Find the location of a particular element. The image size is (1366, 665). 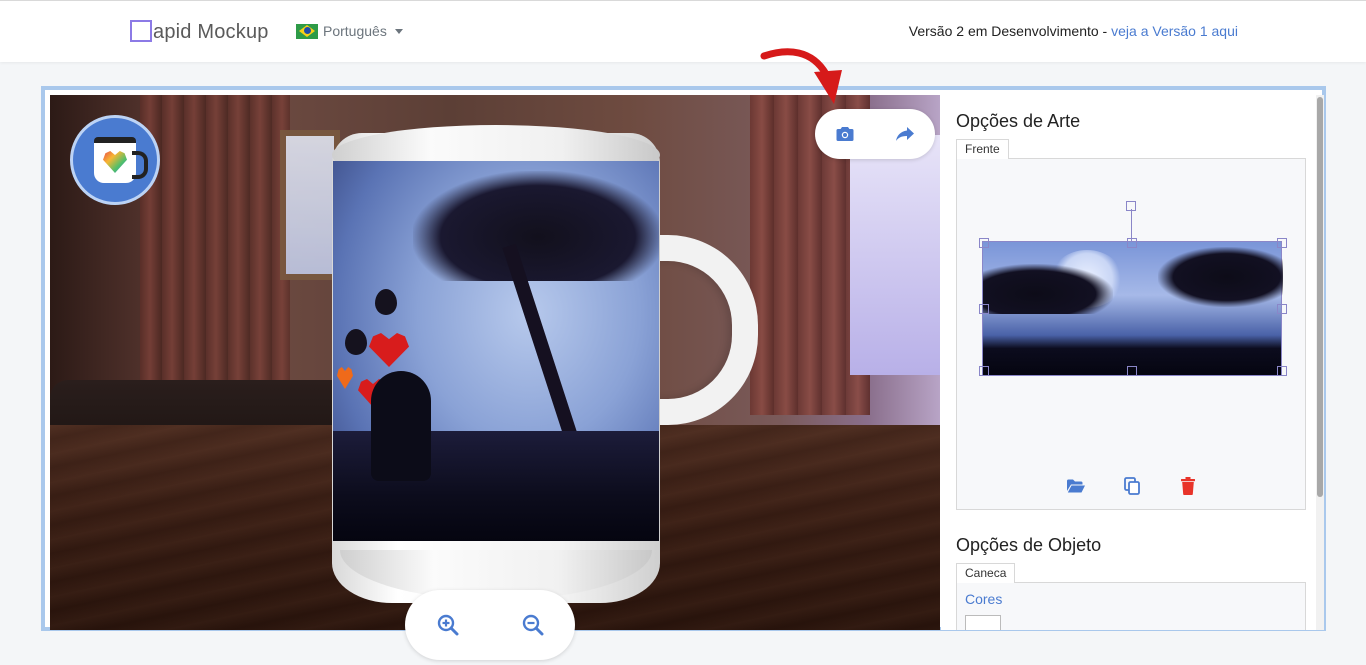

language-dropdown: Português is located at coordinates (349, 31).